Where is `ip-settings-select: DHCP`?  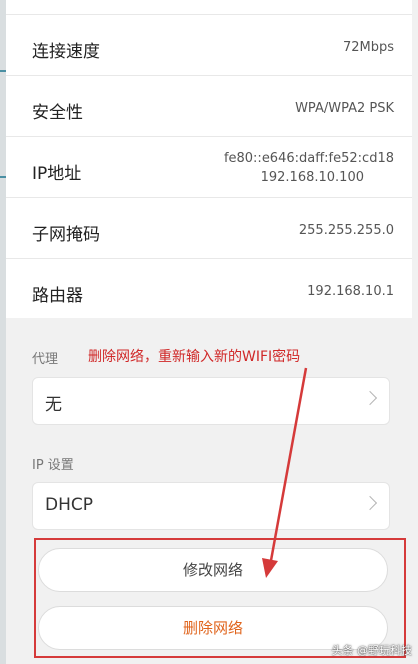
ip-settings-select: DHCP is located at coordinates (211, 506).